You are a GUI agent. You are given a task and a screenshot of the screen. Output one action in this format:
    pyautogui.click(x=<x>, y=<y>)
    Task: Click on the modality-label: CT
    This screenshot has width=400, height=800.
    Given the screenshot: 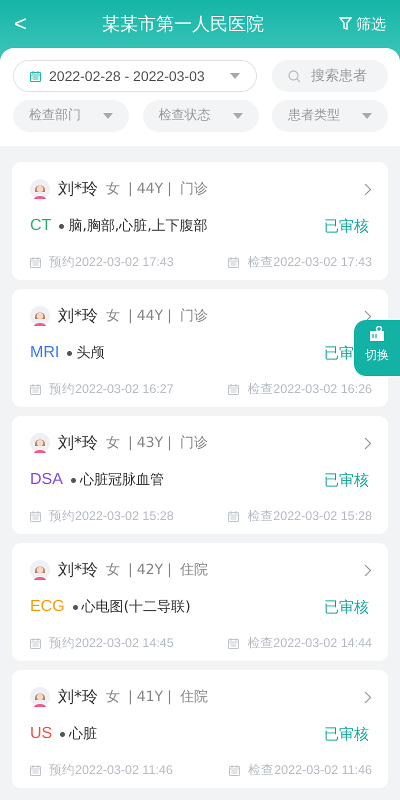 What is the action you would take?
    pyautogui.click(x=41, y=226)
    